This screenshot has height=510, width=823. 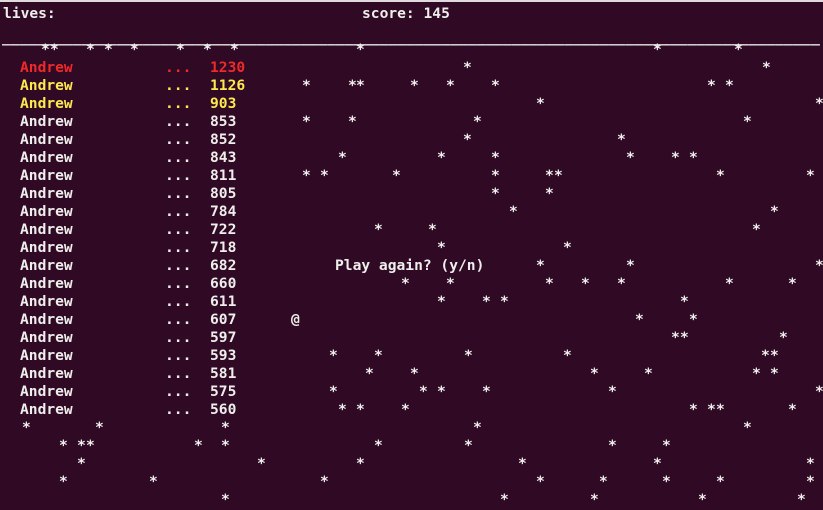 What do you see at coordinates (223, 373) in the screenshot?
I see `leaderboard-score: 581` at bounding box center [223, 373].